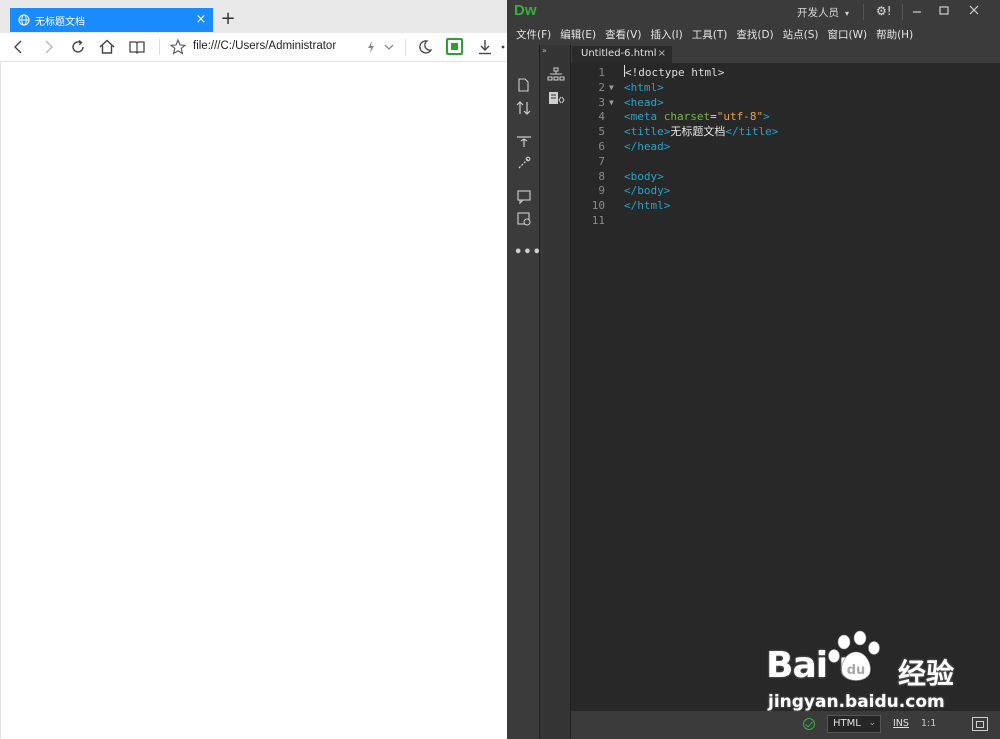 Image resolution: width=1000 pixels, height=739 pixels. What do you see at coordinates (785, 205) in the screenshot?
I see `code-line: 10 </html>` at bounding box center [785, 205].